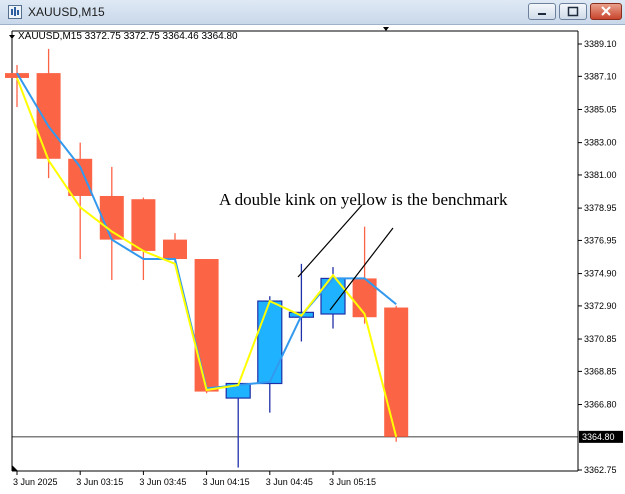 The image size is (625, 494). What do you see at coordinates (35, 482) in the screenshot?
I see `x-tick-label: 3 Jun 2025` at bounding box center [35, 482].